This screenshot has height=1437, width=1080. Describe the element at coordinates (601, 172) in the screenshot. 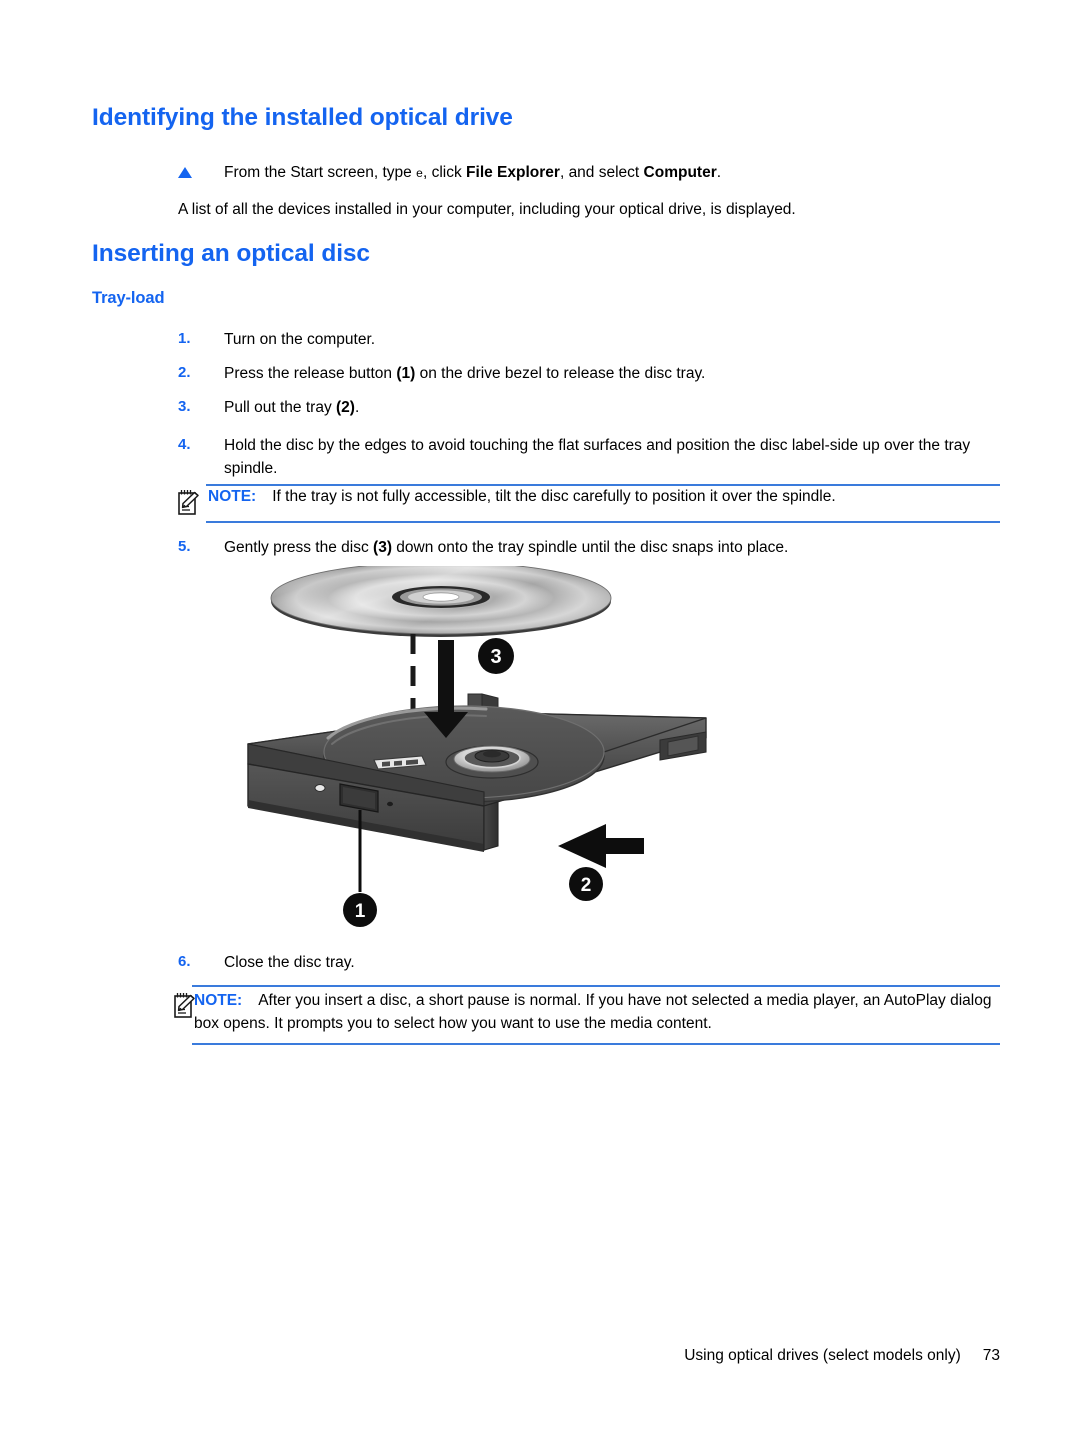

I see `bullet-text-mid-2: , and select` at that location.